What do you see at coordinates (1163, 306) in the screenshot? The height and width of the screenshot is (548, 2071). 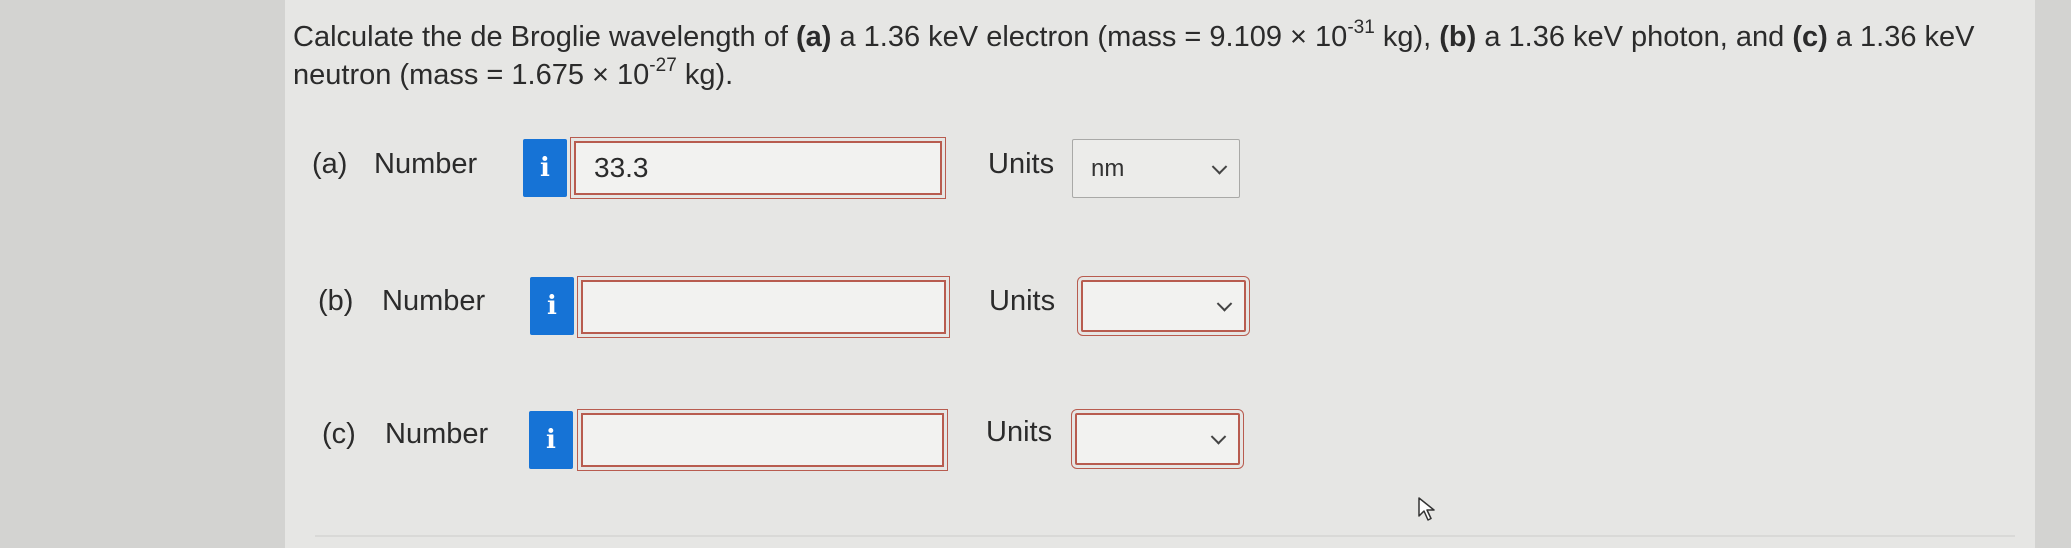 I see `units-select-b` at bounding box center [1163, 306].